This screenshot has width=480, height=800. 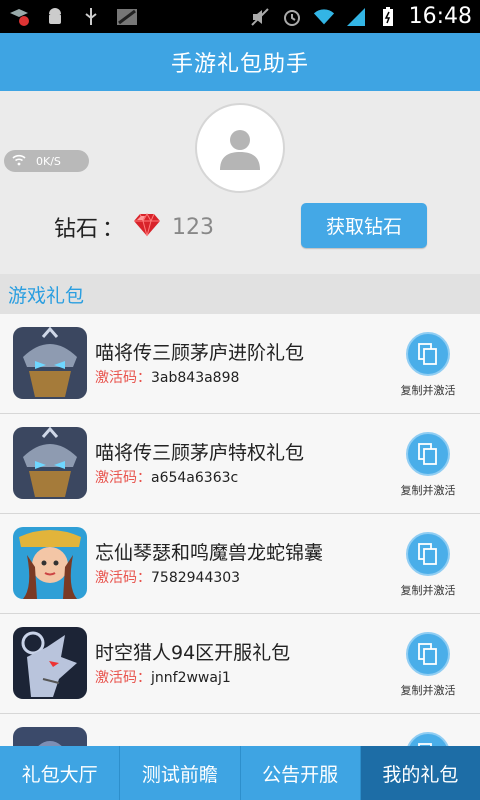 I want to click on network-speed: 0K/S, so click(x=46, y=161).